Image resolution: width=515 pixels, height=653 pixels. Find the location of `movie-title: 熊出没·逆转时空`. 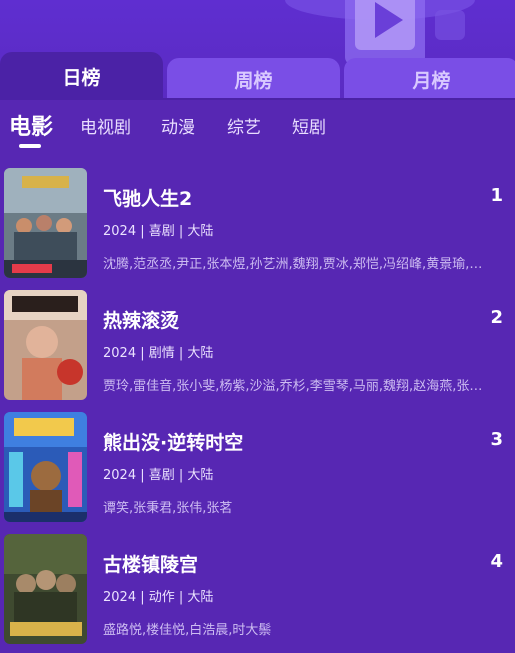

movie-title: 熊出没·逆转时空 is located at coordinates (173, 443).